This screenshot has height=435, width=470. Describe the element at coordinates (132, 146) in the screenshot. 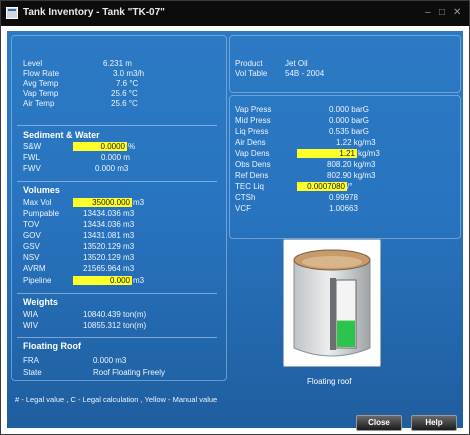

I see `sw-unit: %` at that location.